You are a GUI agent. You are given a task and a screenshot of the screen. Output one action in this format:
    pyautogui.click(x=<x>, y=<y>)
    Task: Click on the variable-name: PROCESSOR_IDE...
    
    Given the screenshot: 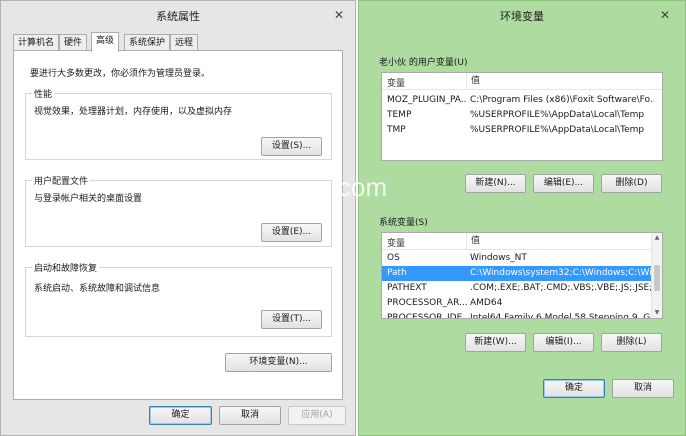 What is the action you would take?
    pyautogui.click(x=427, y=316)
    